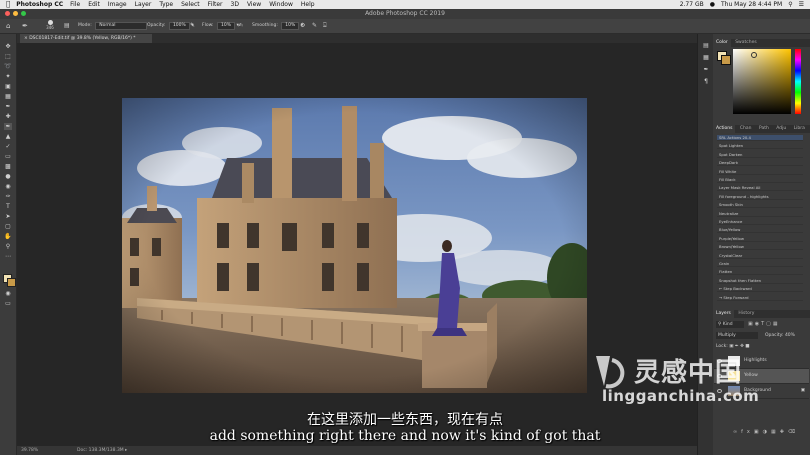 The image size is (810, 455). I want to click on menu-list-icon: ☰, so click(801, 4).